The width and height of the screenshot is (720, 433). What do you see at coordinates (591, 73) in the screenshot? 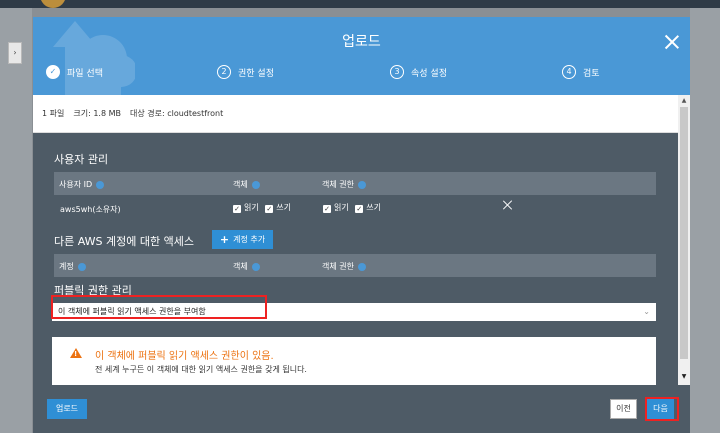
I see `step-label: 검토` at bounding box center [591, 73].